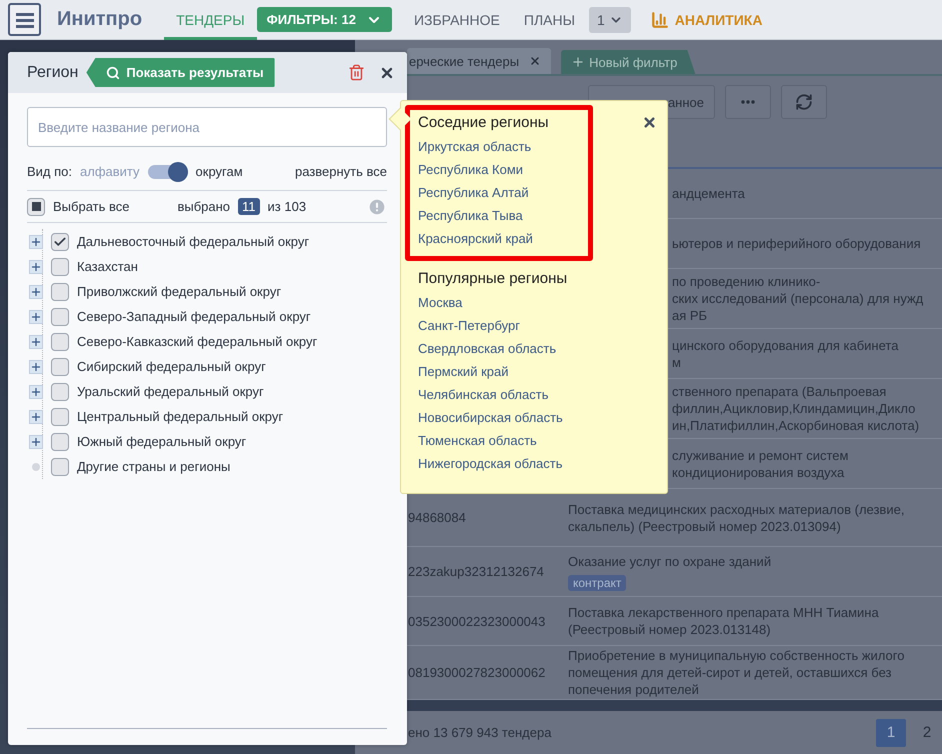 Image resolution: width=942 pixels, height=754 pixels. Describe the element at coordinates (659, 19) in the screenshot. I see `bar-chart-icon` at that location.